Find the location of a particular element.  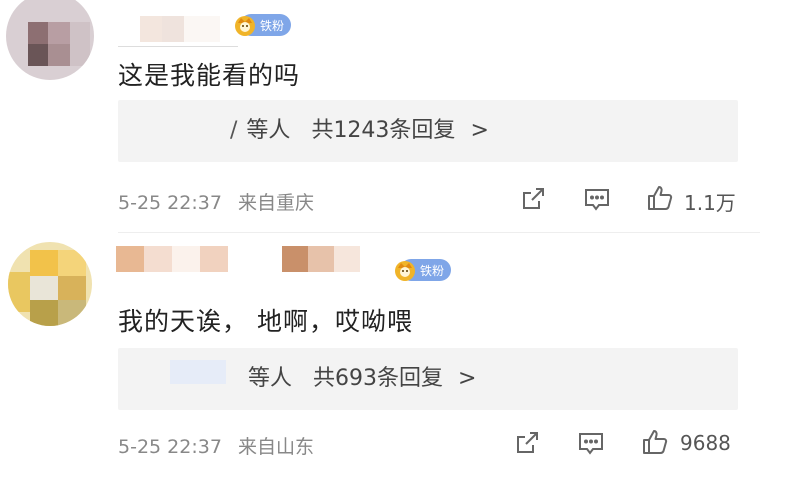

comment-location: 来自重庆 is located at coordinates (275, 203).